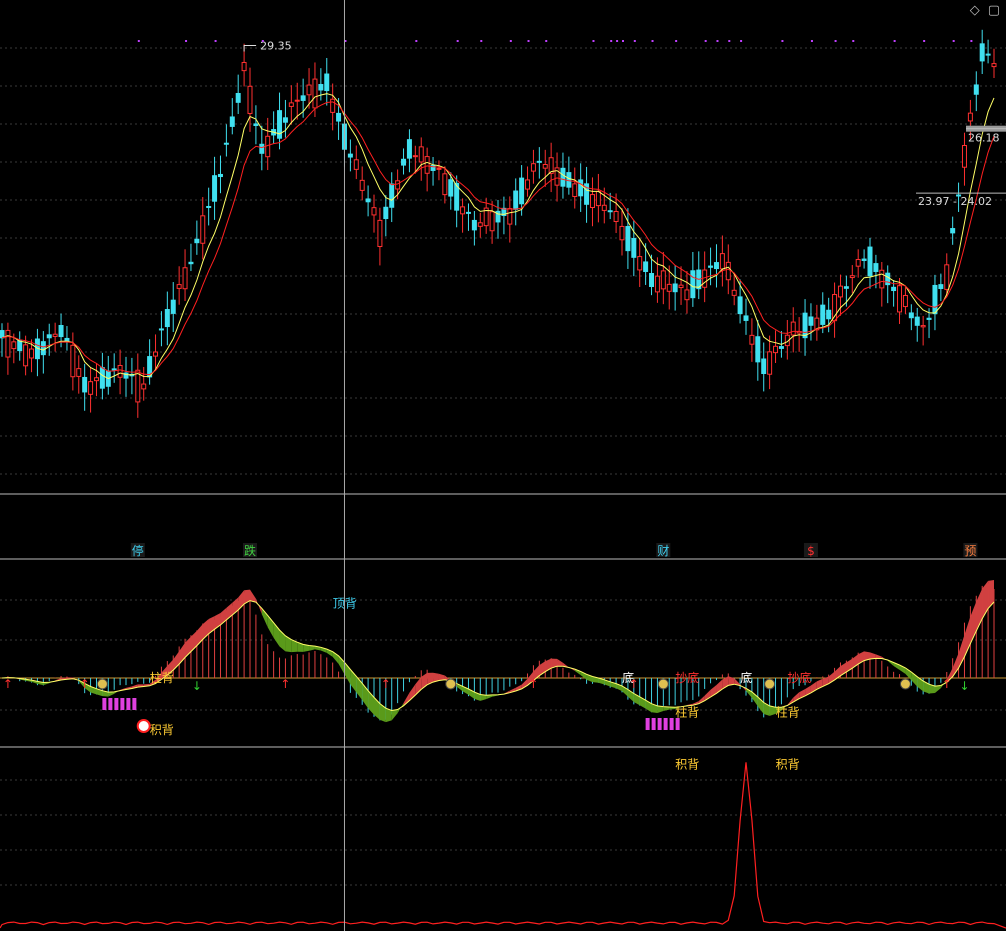 The height and width of the screenshot is (931, 1006). Describe the element at coordinates (162, 730) in the screenshot. I see `macd-annotation: 积背` at that location.